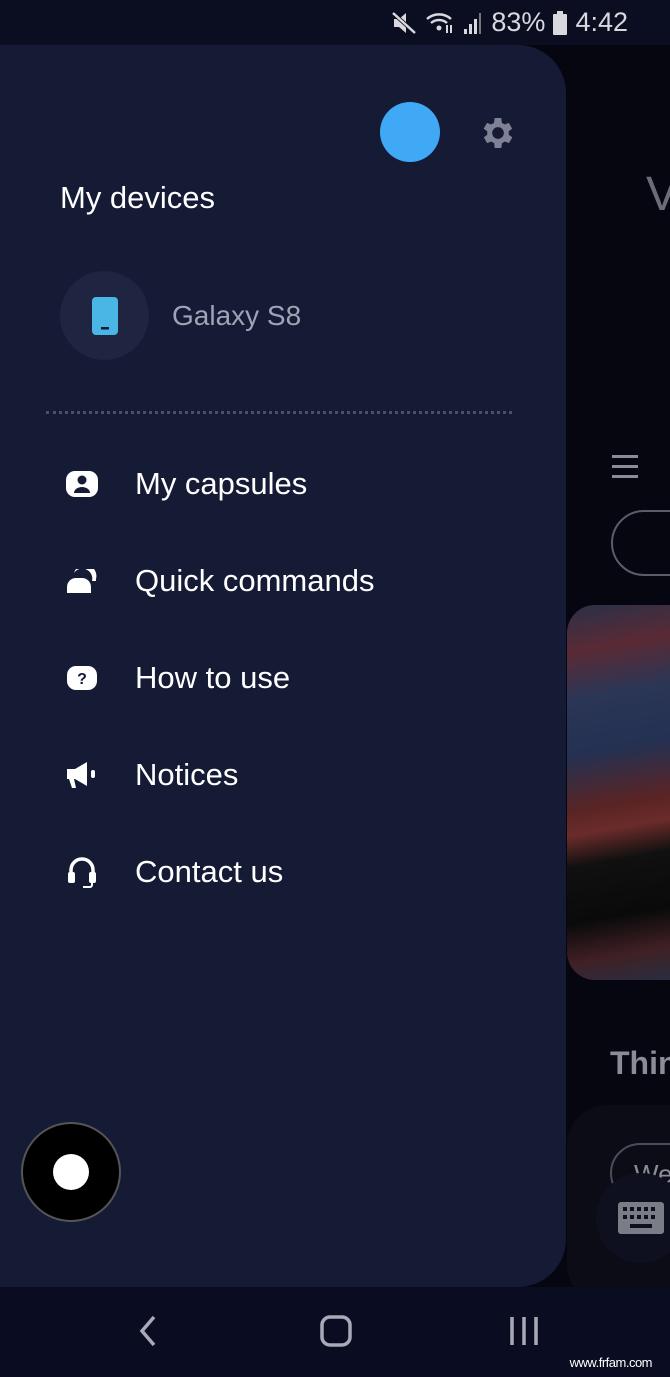 This screenshot has width=670, height=1377. What do you see at coordinates (255, 580) in the screenshot?
I see `menu-item-label: Quick commands` at bounding box center [255, 580].